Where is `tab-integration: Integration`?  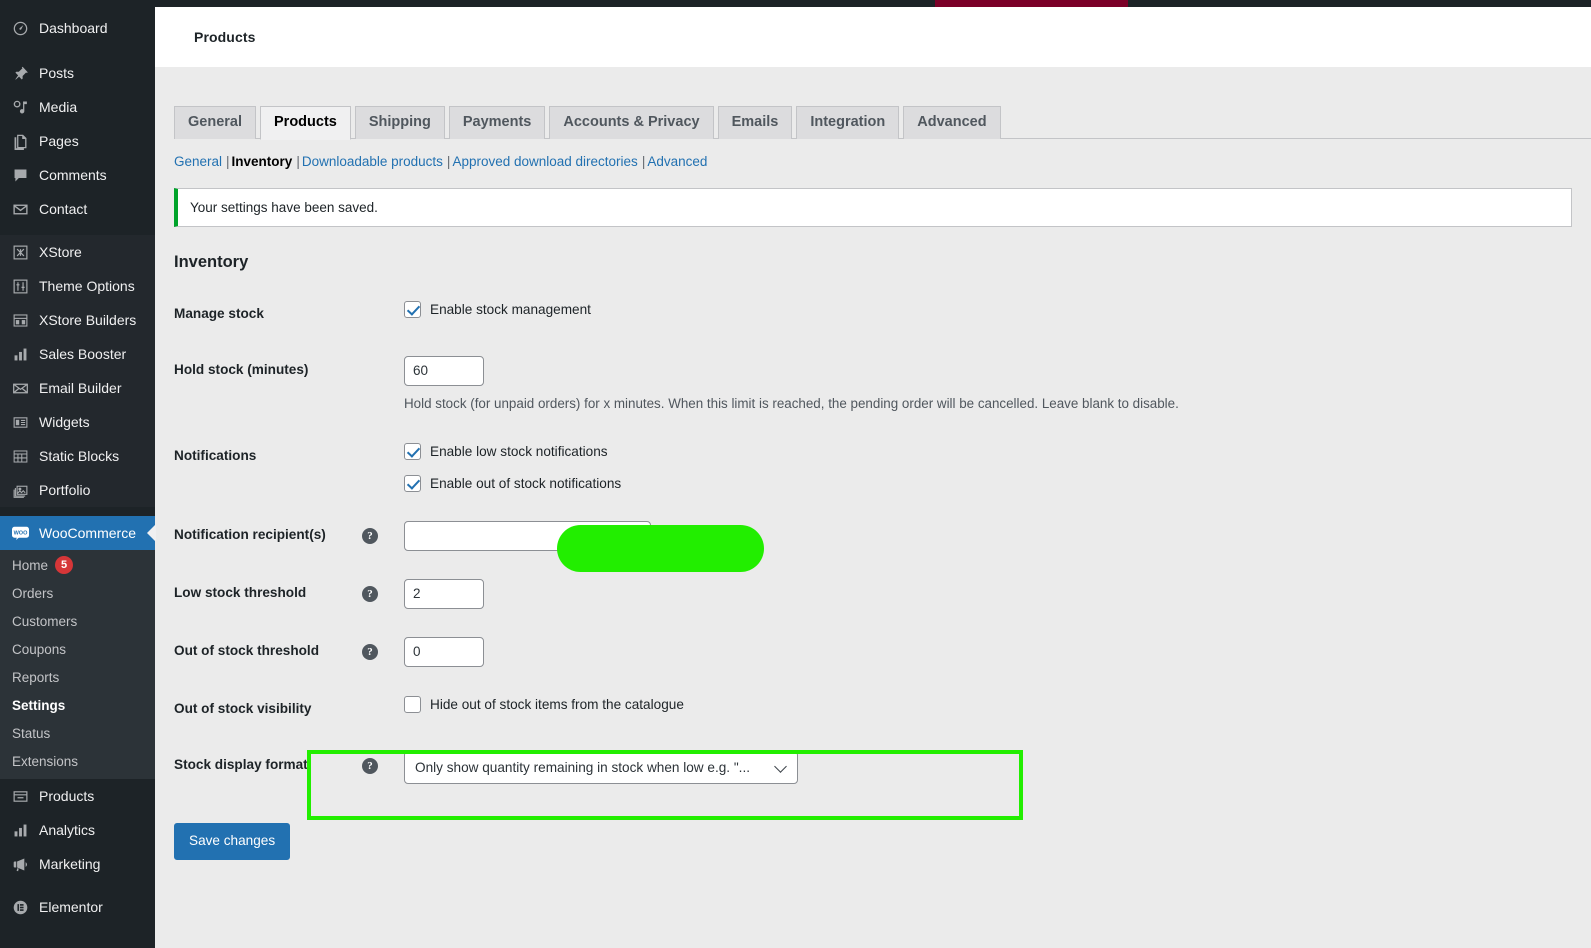 tab-integration: Integration is located at coordinates (848, 123).